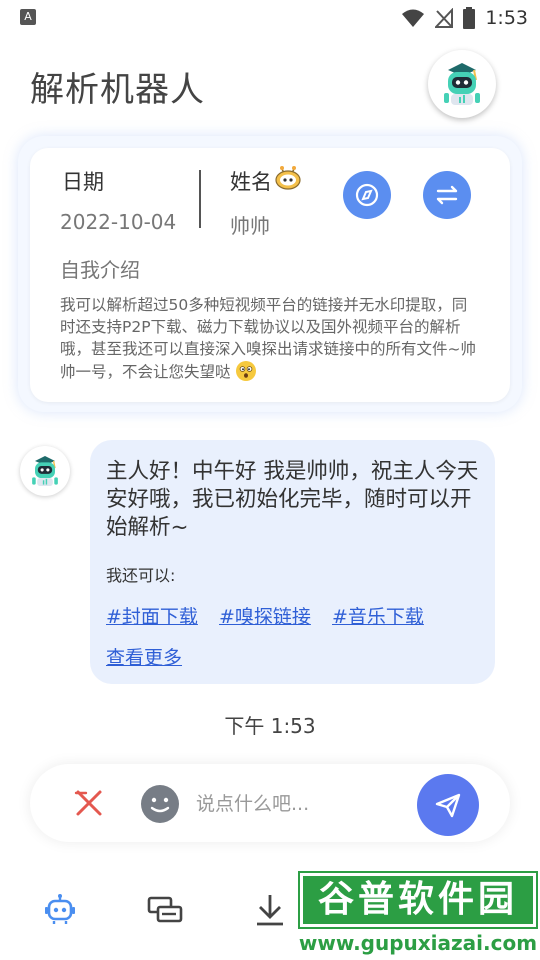  I want to click on compass-icon, so click(367, 195).